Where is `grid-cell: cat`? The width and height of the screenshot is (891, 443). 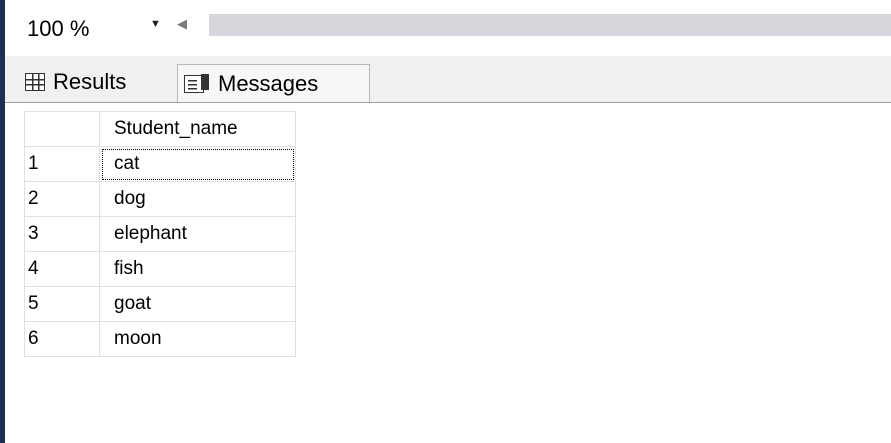 grid-cell: cat is located at coordinates (197, 164).